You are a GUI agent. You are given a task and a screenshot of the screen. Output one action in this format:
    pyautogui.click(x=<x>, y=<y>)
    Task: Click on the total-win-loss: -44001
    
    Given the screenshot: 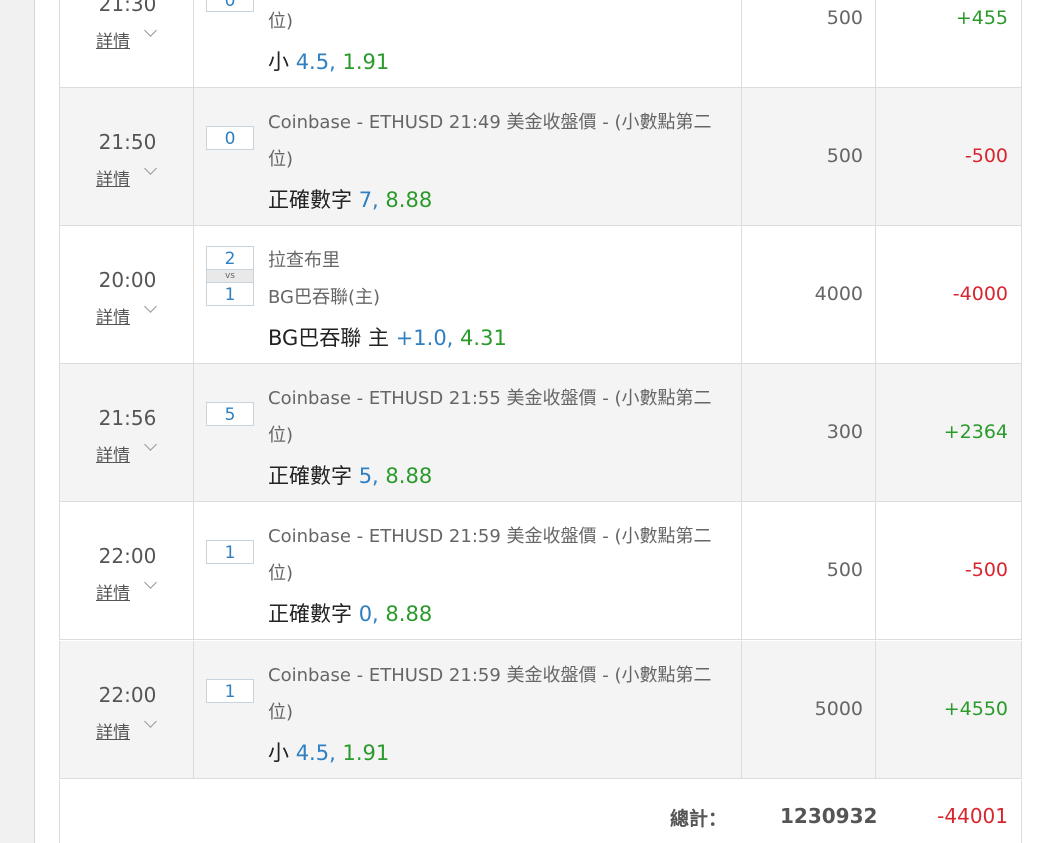 What is the action you would take?
    pyautogui.click(x=972, y=816)
    